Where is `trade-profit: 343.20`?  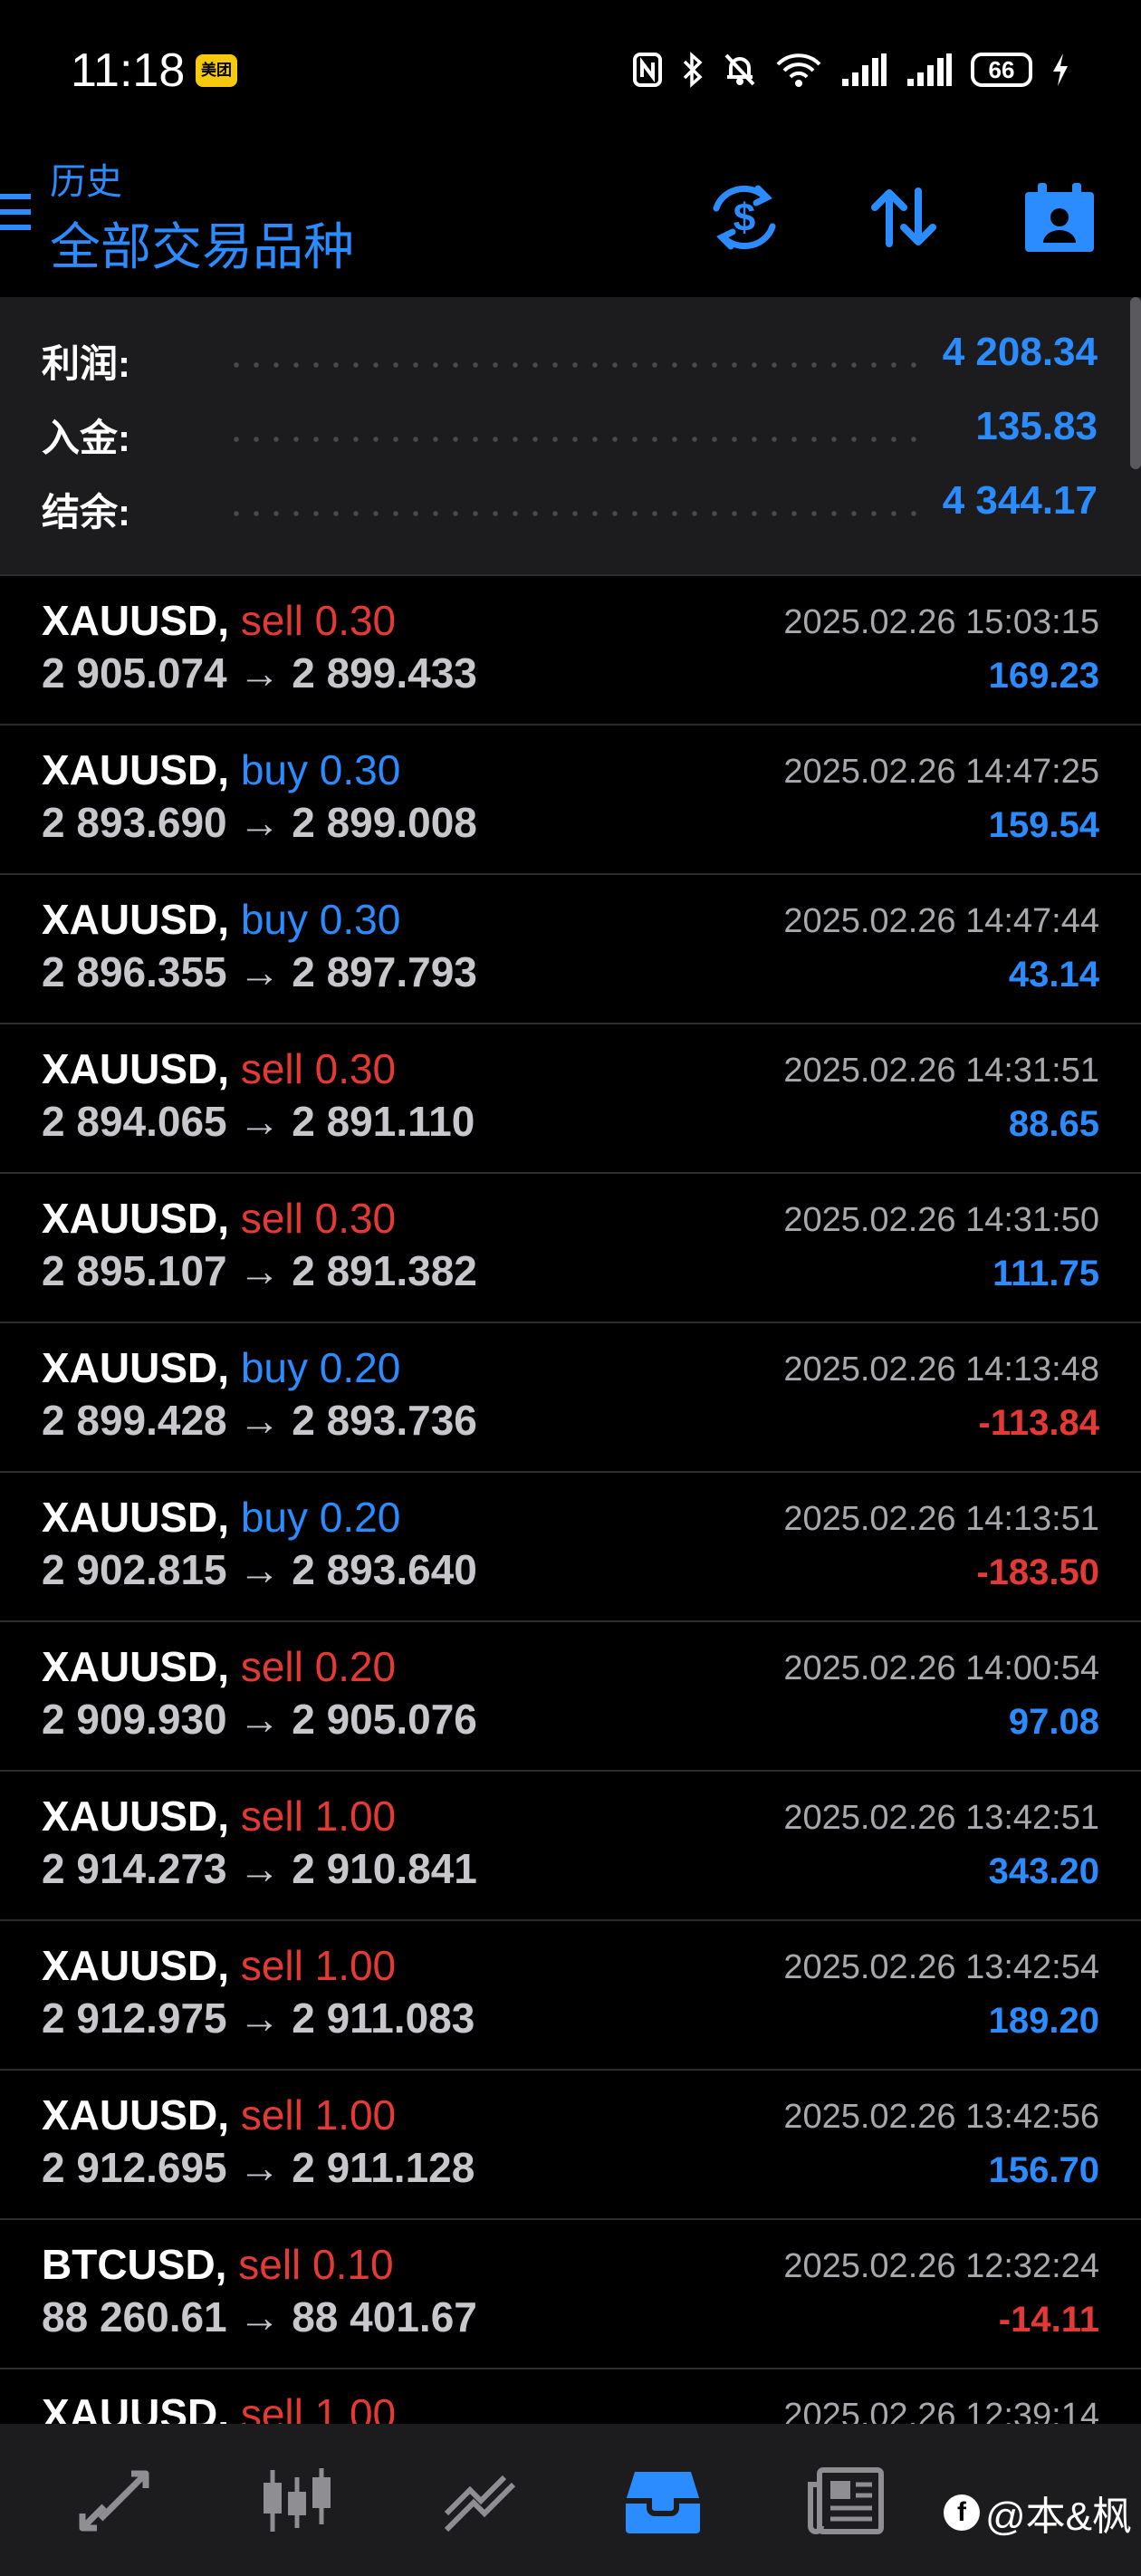 trade-profit: 343.20 is located at coordinates (1043, 1871).